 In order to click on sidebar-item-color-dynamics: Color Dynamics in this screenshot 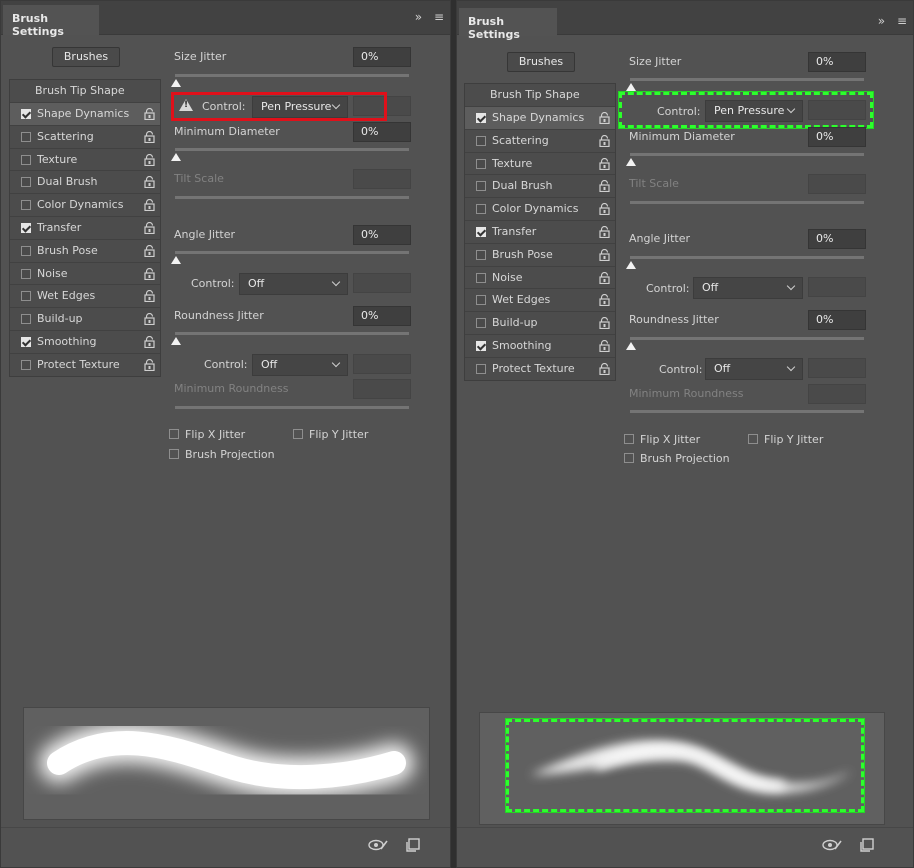, I will do `click(540, 208)`.